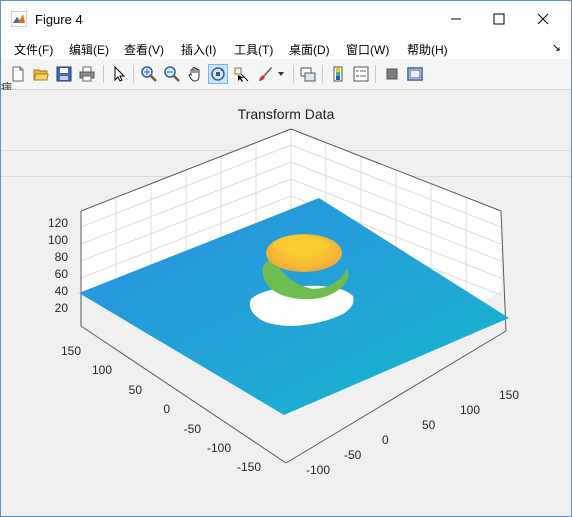 The width and height of the screenshot is (572, 517). I want to click on z-tick-label: 80, so click(62, 257).